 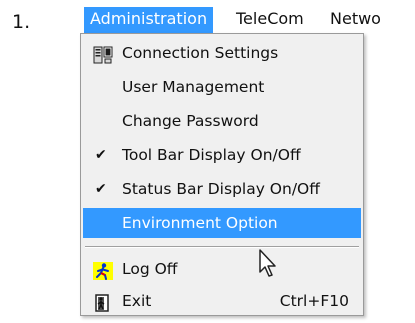 What do you see at coordinates (314, 301) in the screenshot?
I see `menu-item-shortcut: Ctrl+F10` at bounding box center [314, 301].